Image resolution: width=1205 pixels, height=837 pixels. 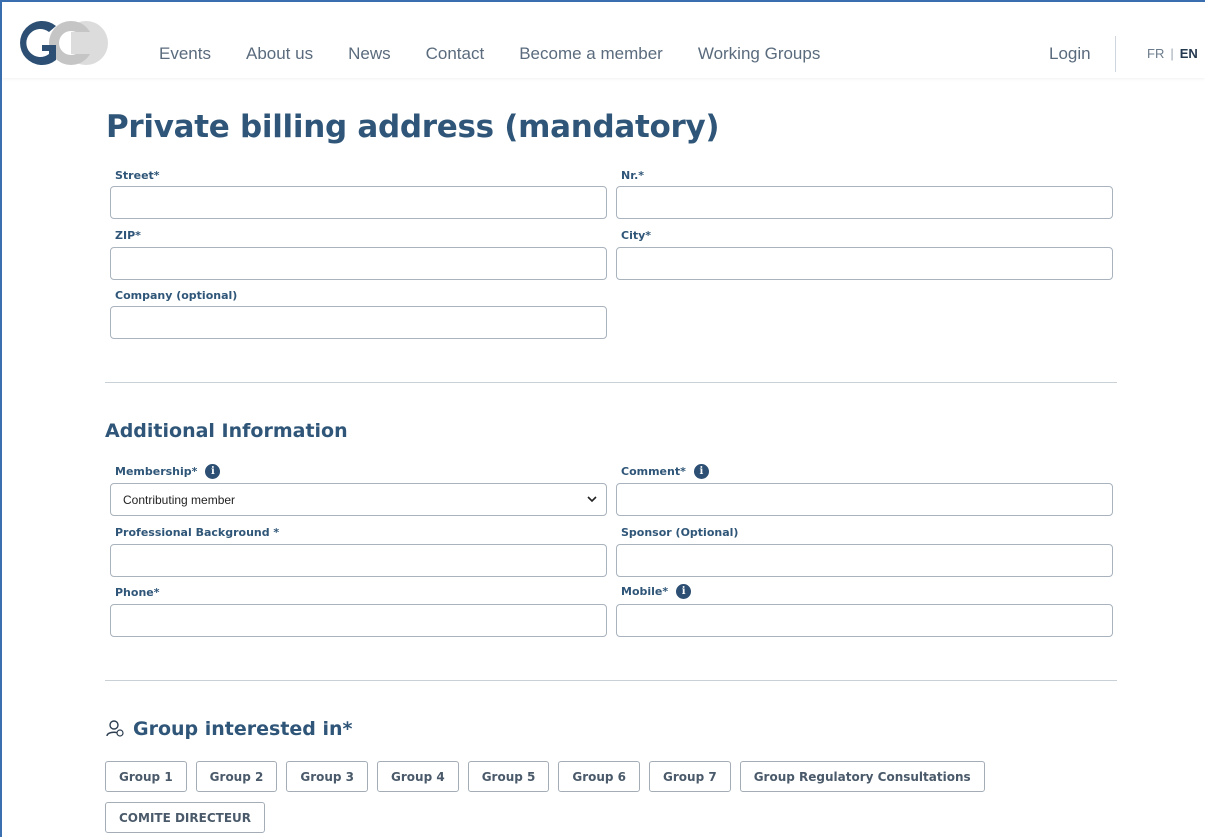 What do you see at coordinates (508, 776) in the screenshot?
I see `group-5-button: Group 5` at bounding box center [508, 776].